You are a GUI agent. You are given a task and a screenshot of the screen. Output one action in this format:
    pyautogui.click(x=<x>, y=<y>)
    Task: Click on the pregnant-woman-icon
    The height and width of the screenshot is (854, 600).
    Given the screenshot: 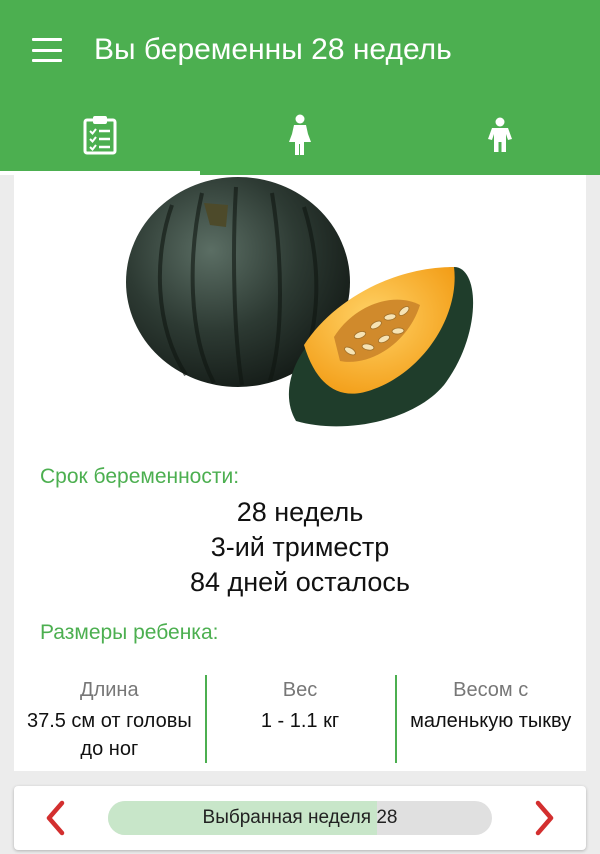 What is the action you would take?
    pyautogui.click(x=300, y=134)
    